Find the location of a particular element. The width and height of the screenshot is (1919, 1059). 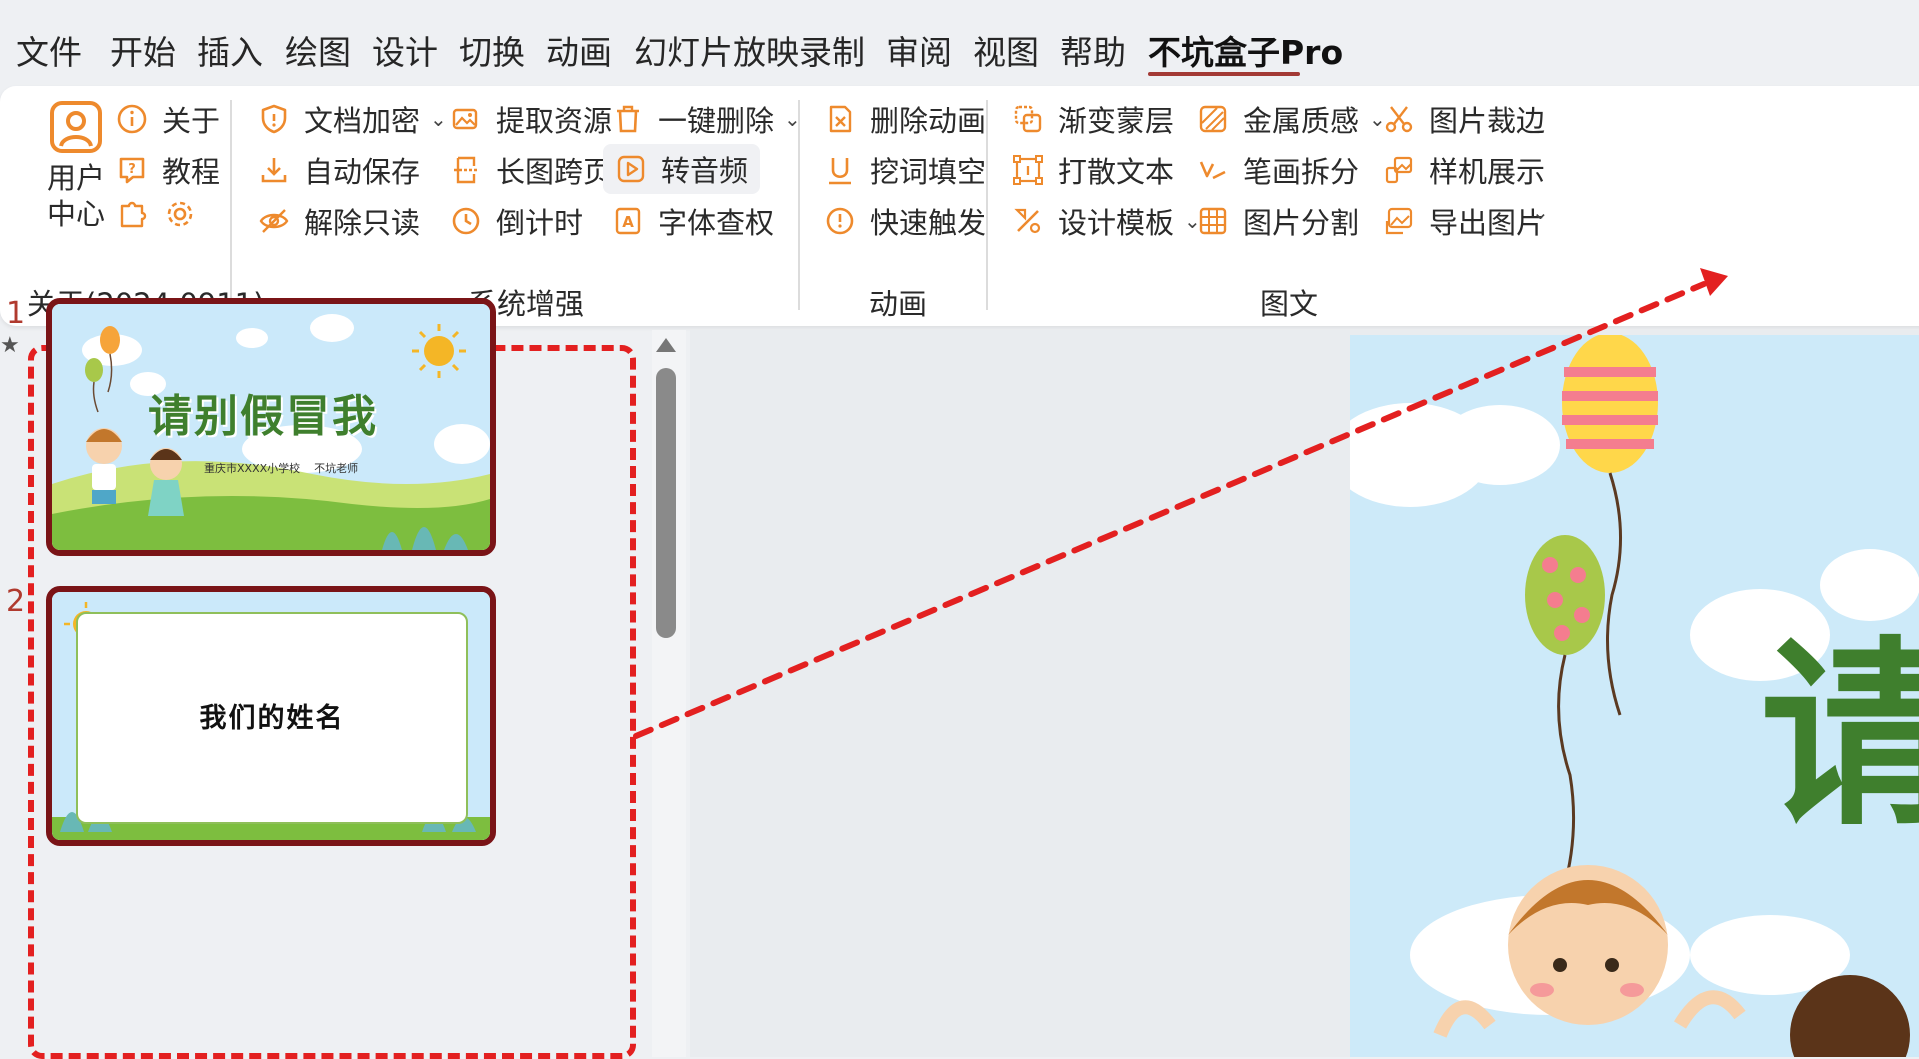

user-center-button: 用户 中心 is located at coordinates (76, 166).